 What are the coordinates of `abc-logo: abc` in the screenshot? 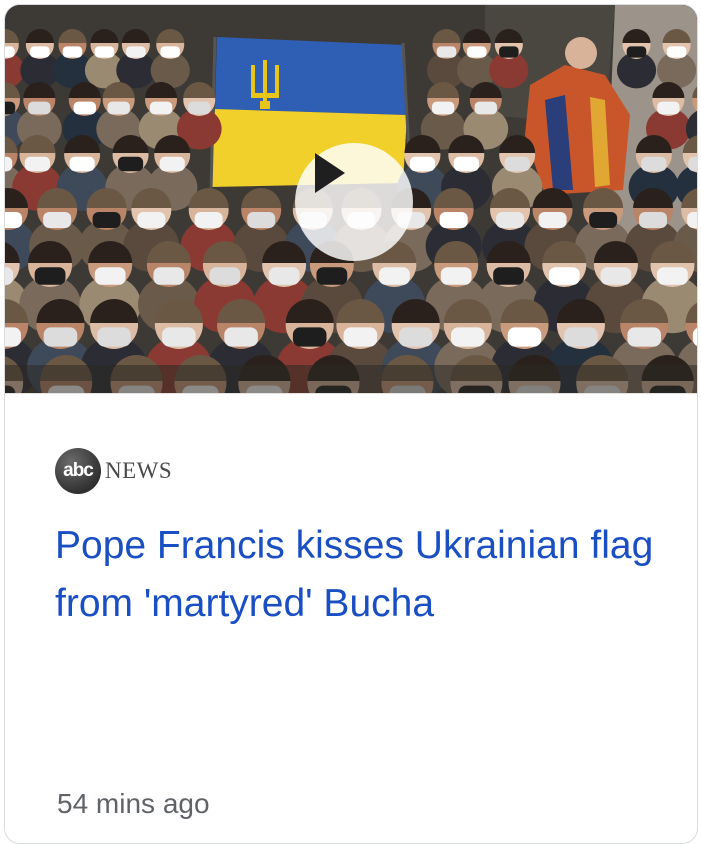 It's located at (78, 471).